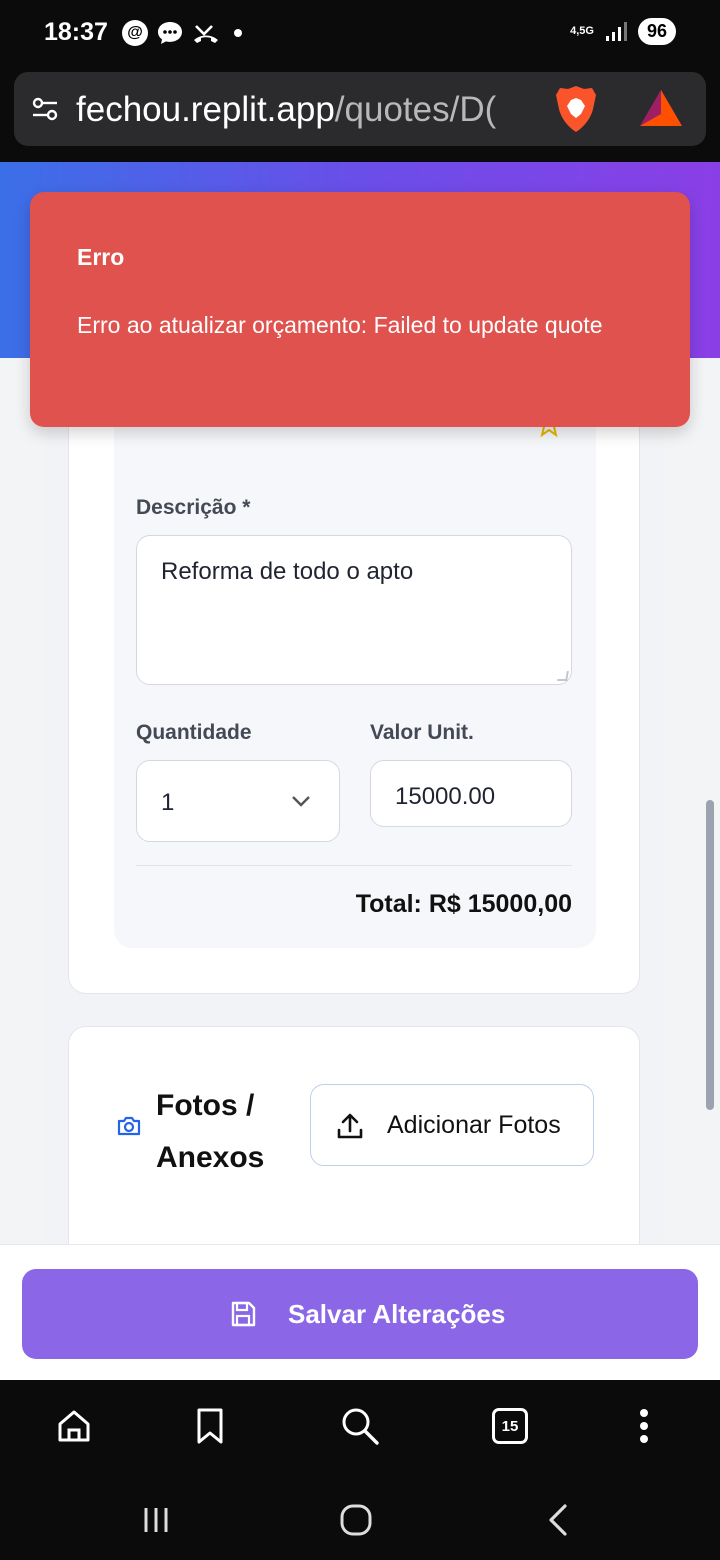 Image resolution: width=720 pixels, height=1560 pixels. I want to click on tabs-count: 15, so click(510, 1426).